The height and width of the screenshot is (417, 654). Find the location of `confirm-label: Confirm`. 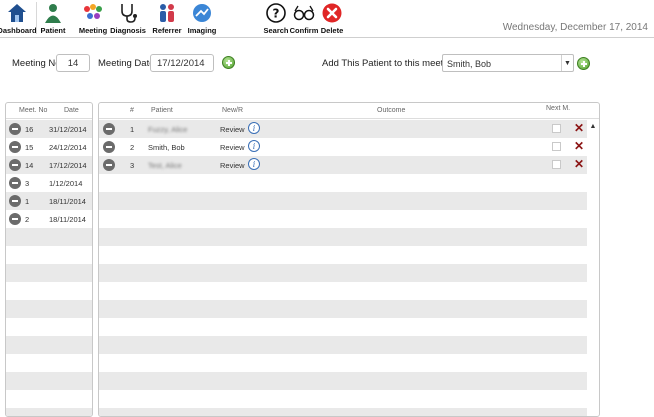

confirm-label: Confirm is located at coordinates (304, 30).